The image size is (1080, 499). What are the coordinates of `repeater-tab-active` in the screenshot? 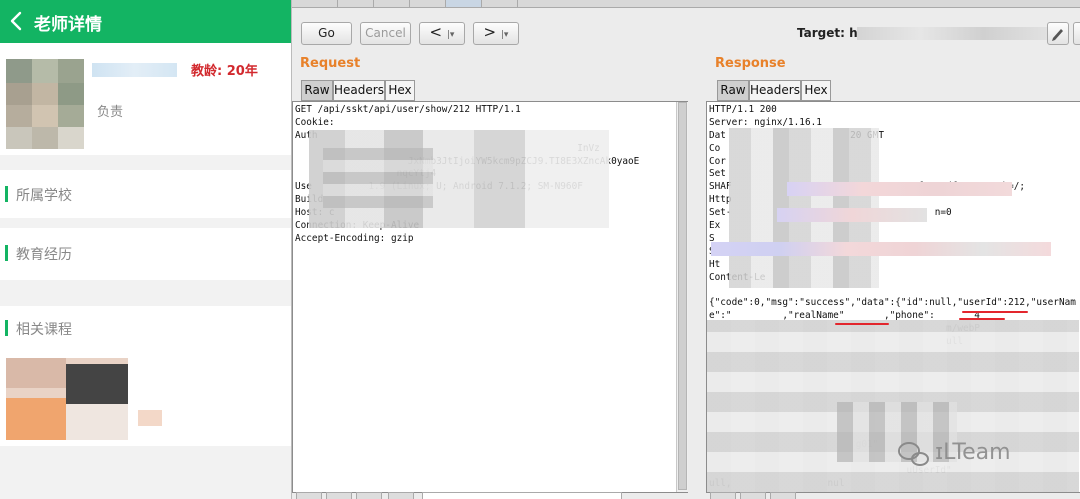 It's located at (464, 3).